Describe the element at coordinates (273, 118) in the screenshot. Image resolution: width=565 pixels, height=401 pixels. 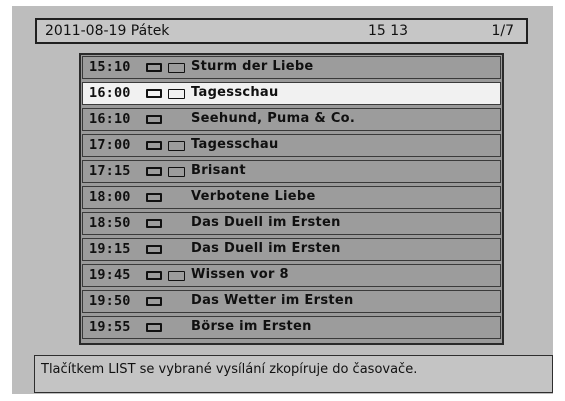
I see `program-title: Seehund, Puma & Co.` at that location.